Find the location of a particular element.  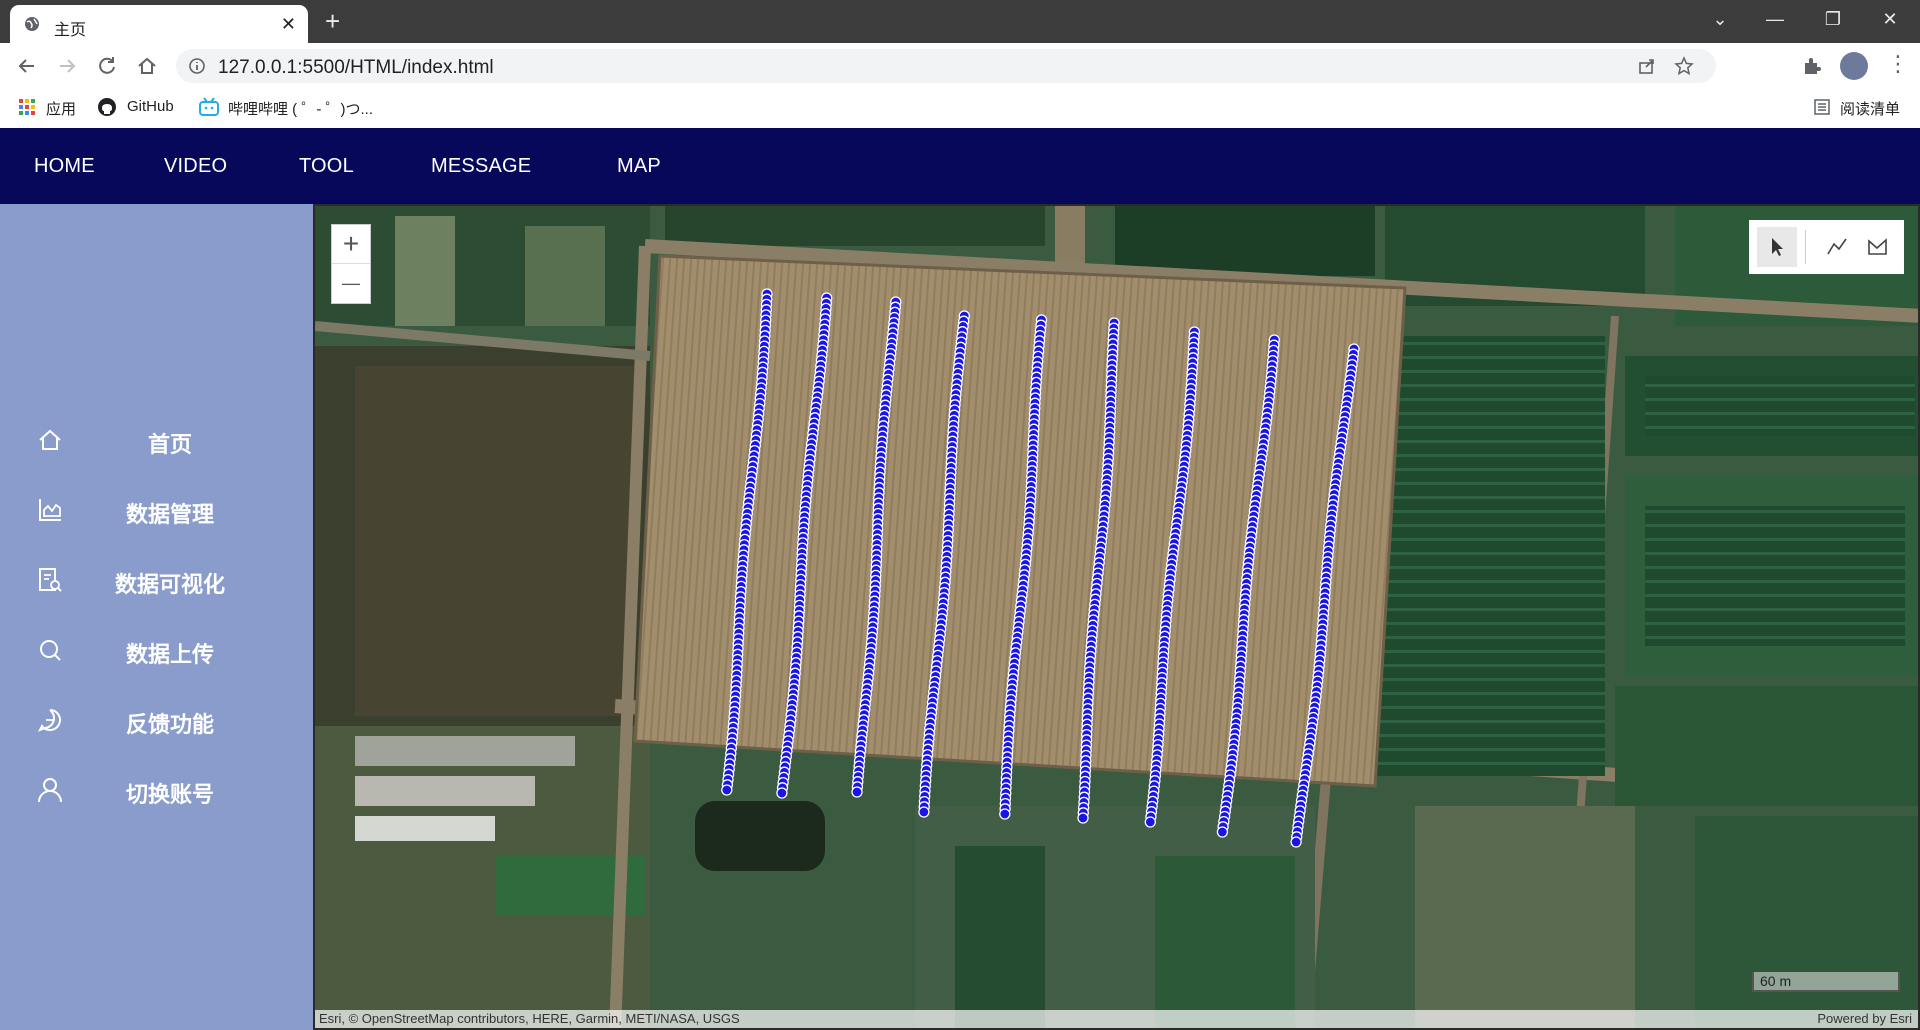

globe-icon is located at coordinates (32, 24).